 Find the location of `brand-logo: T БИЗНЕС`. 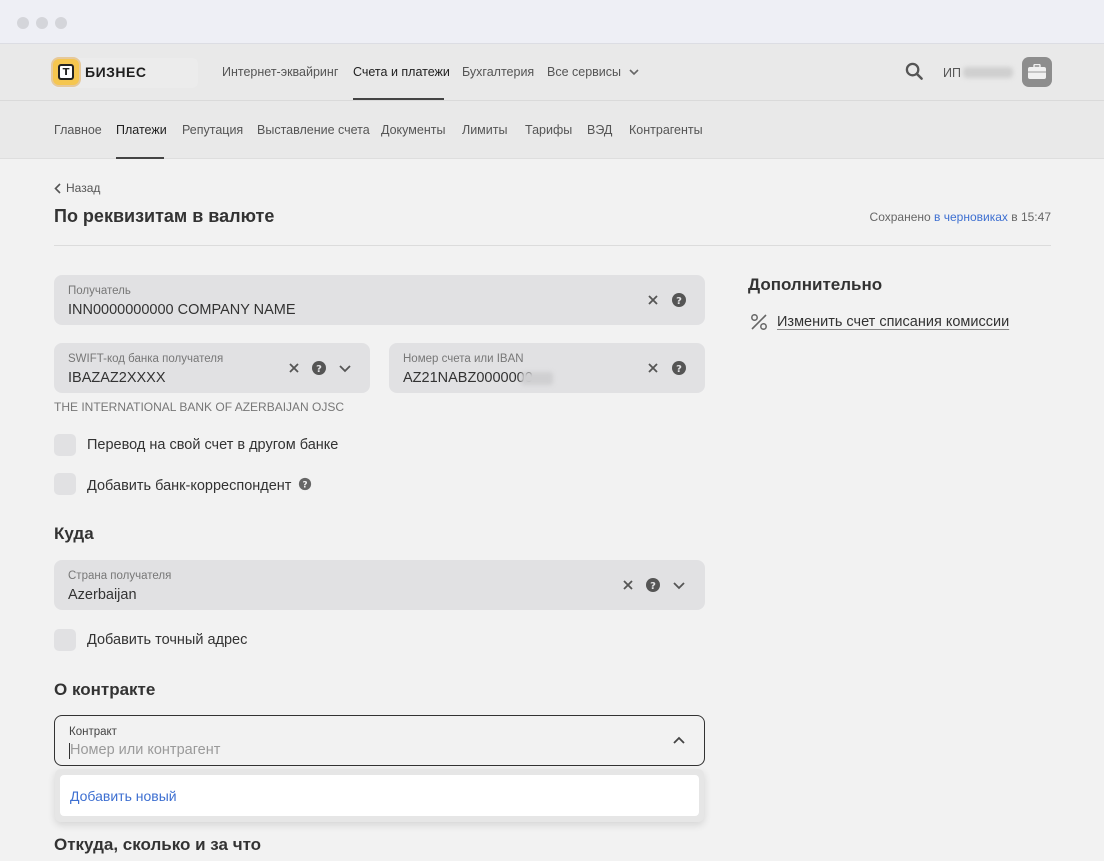

brand-logo: T БИЗНЕС is located at coordinates (125, 73).